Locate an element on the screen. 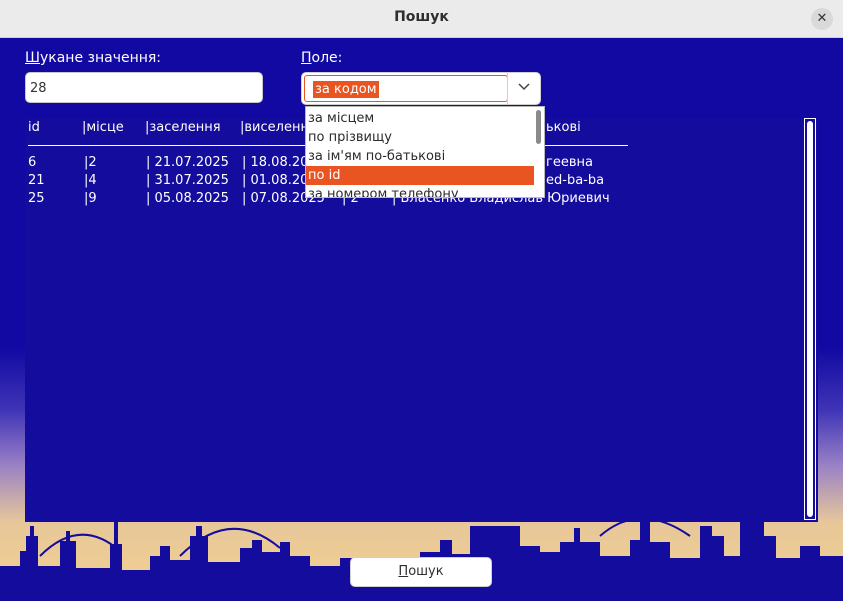 This screenshot has width=843, height=601. scrollbar-thumb is located at coordinates (810, 319).